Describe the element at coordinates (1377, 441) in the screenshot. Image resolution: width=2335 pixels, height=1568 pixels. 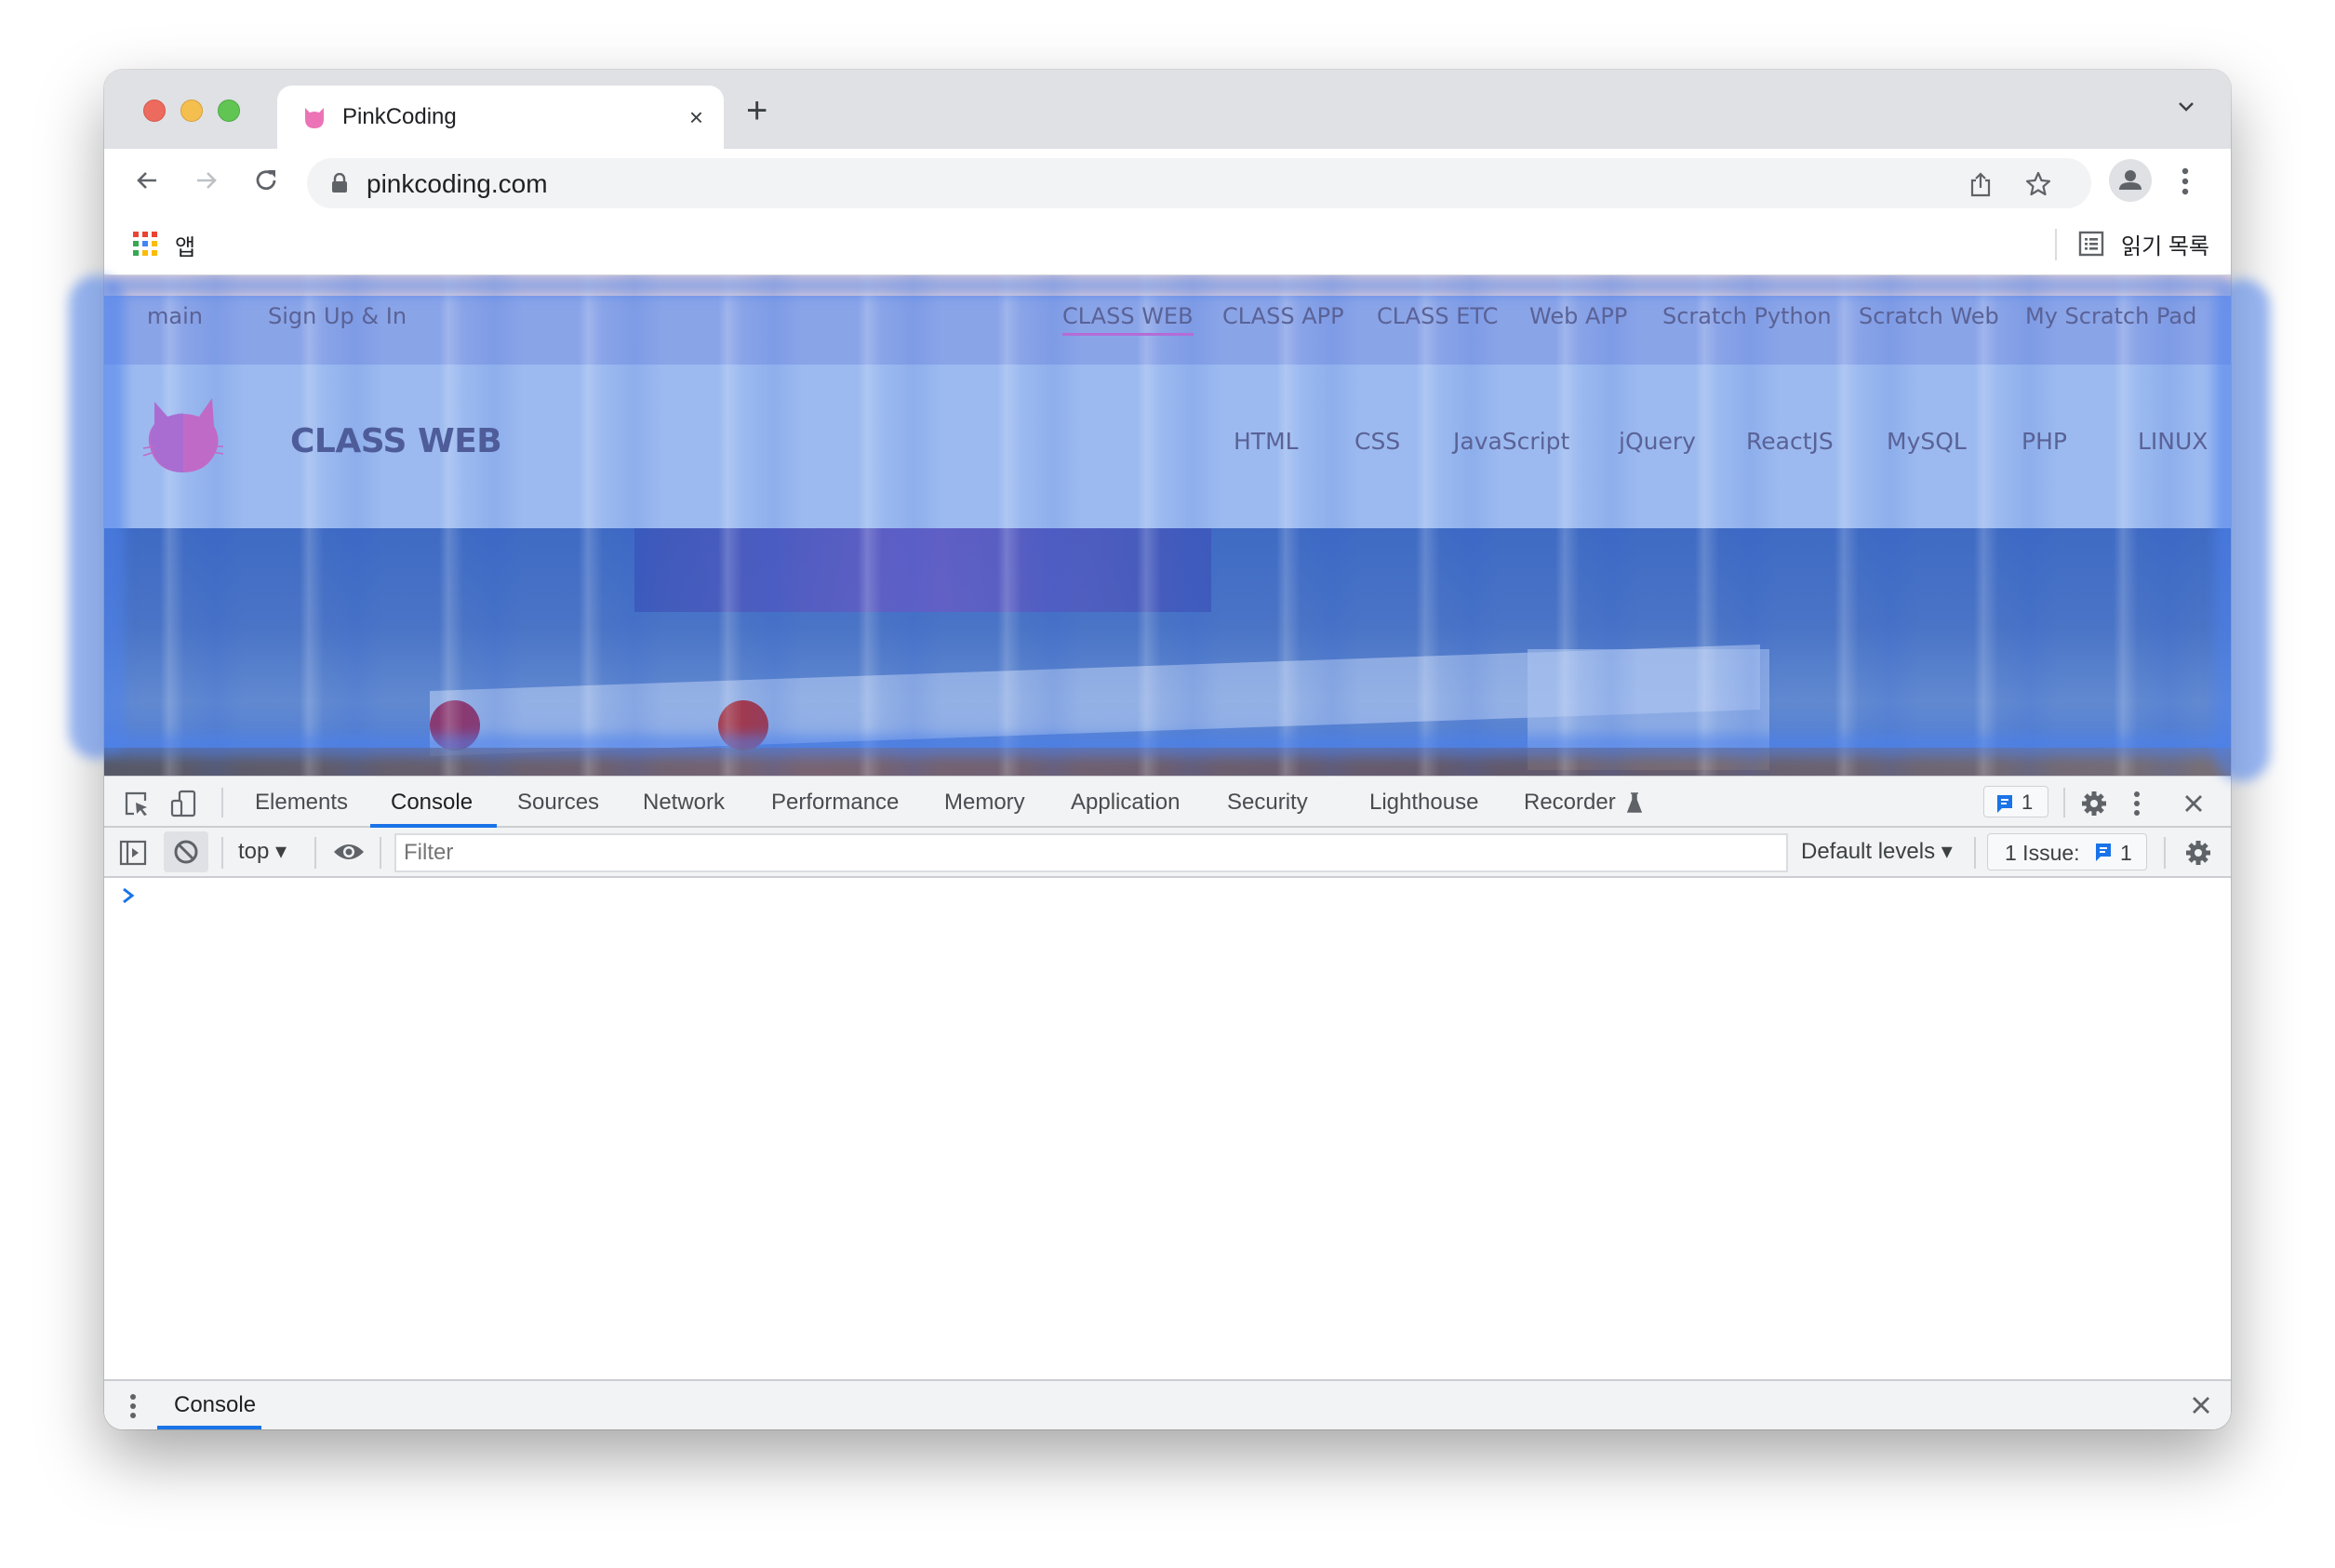
I see `site-link-css: CSS` at that location.